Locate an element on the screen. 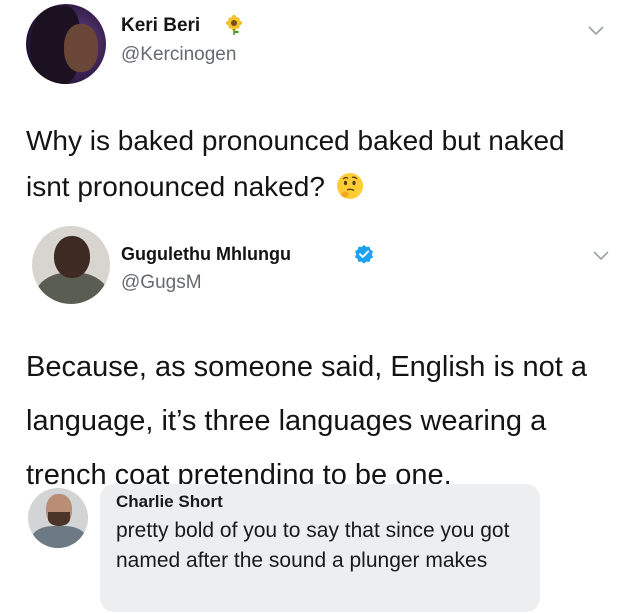 The height and width of the screenshot is (614, 640). verified-badge-icon is located at coordinates (364, 254).